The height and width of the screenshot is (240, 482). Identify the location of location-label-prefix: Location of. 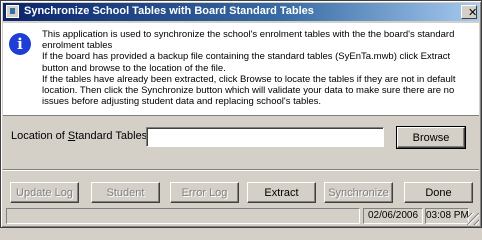
(39, 136).